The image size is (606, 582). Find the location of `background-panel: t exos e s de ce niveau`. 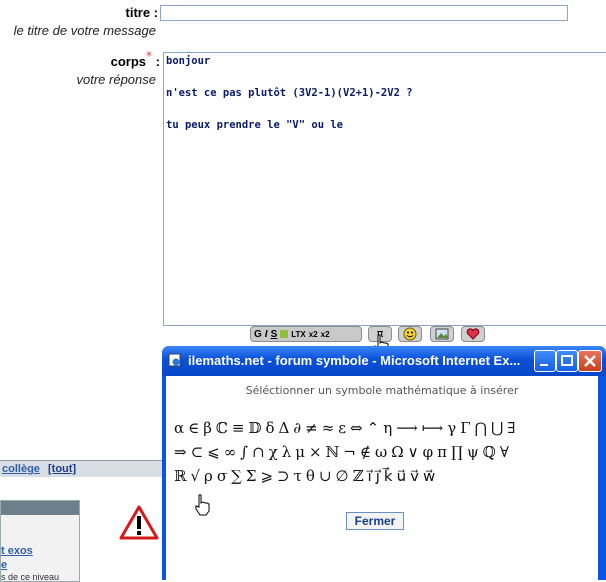

background-panel: t exos e s de ce niveau is located at coordinates (40, 541).